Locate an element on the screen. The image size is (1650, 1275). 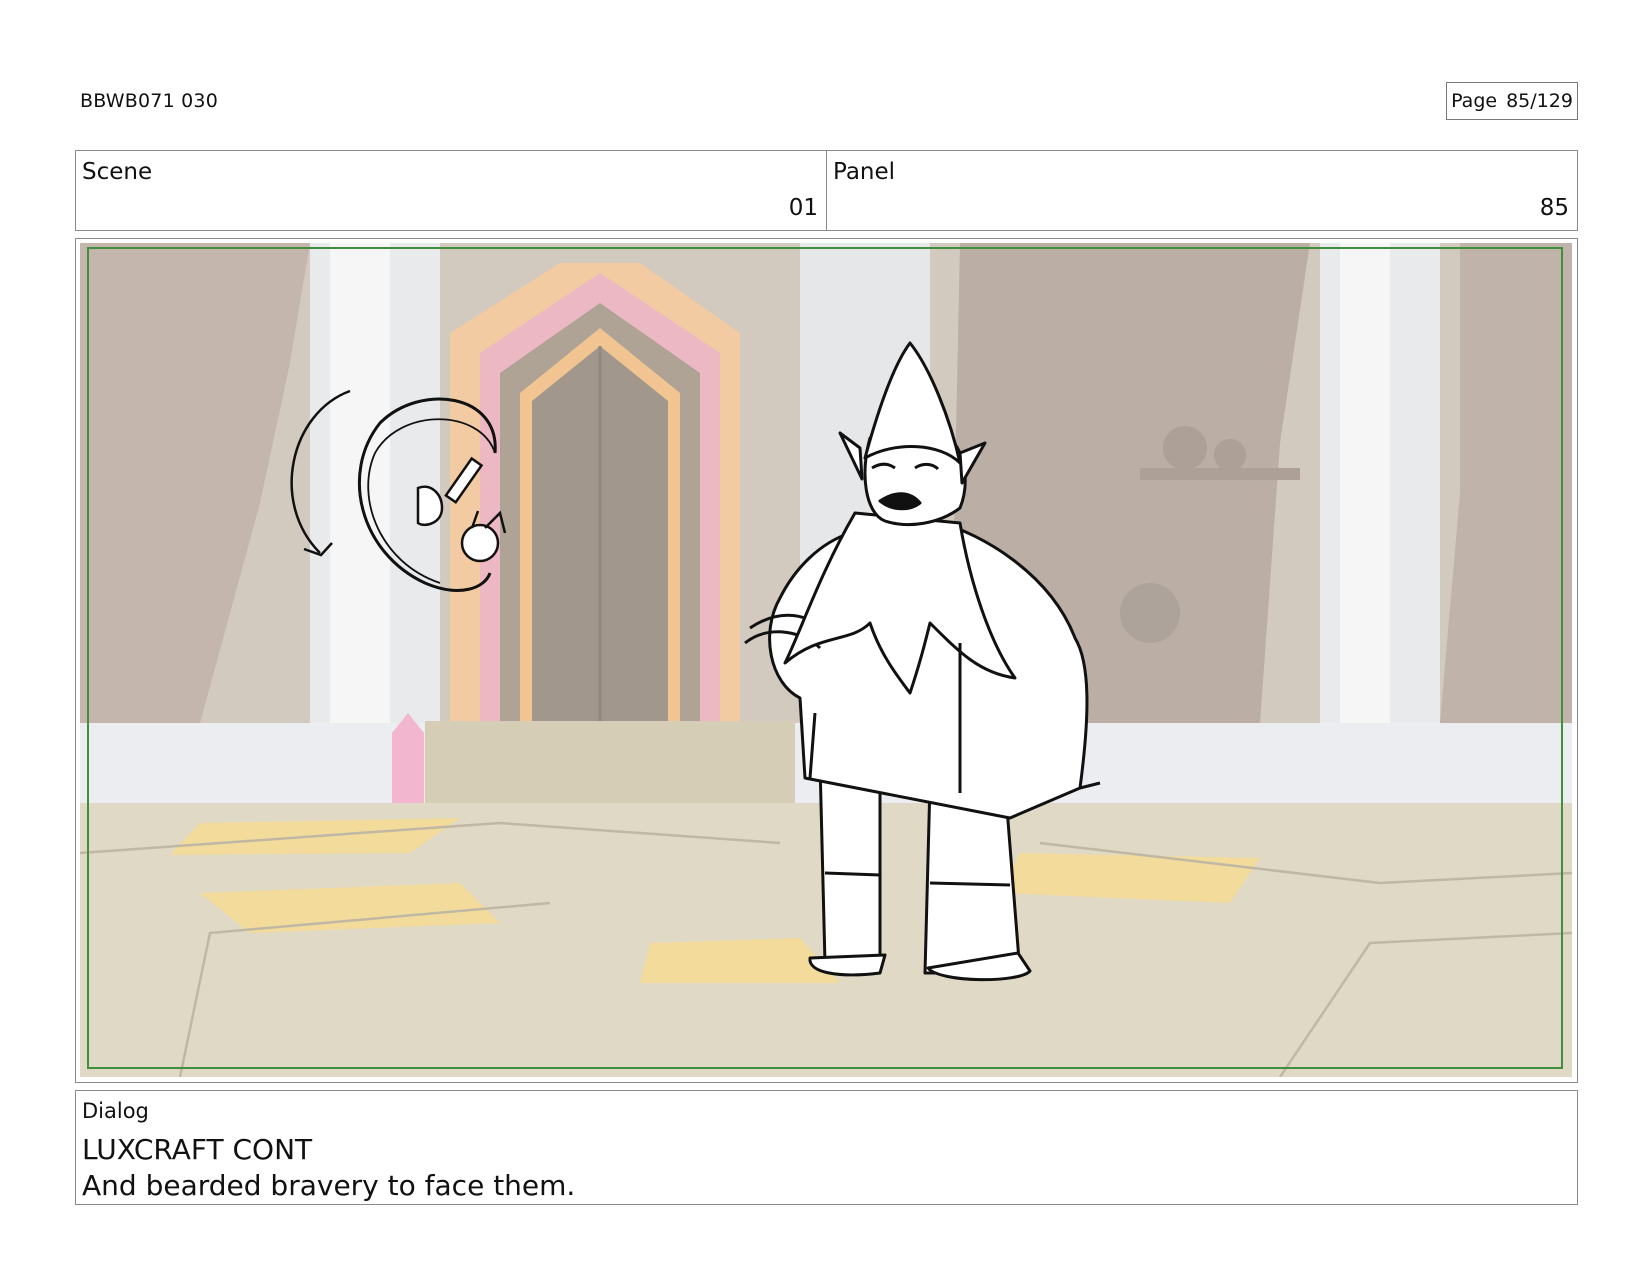
fairy-body is located at coordinates (480, 543).